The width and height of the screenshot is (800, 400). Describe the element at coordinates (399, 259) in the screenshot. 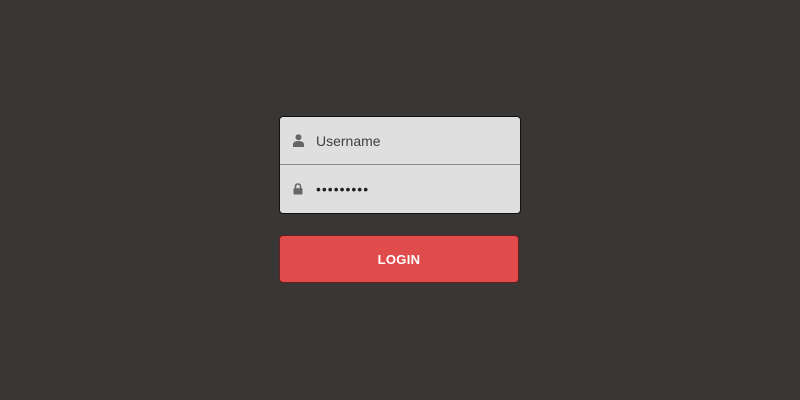

I see `login-button: LOGIN` at that location.